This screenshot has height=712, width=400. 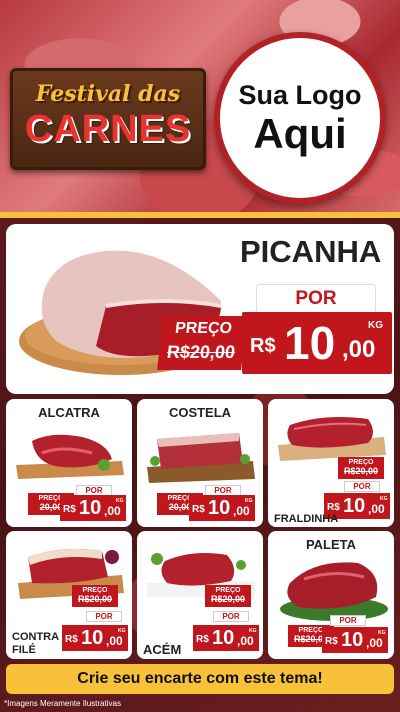 What do you see at coordinates (300, 133) in the screenshot?
I see `logo-text-line-2: Aqui` at bounding box center [300, 133].